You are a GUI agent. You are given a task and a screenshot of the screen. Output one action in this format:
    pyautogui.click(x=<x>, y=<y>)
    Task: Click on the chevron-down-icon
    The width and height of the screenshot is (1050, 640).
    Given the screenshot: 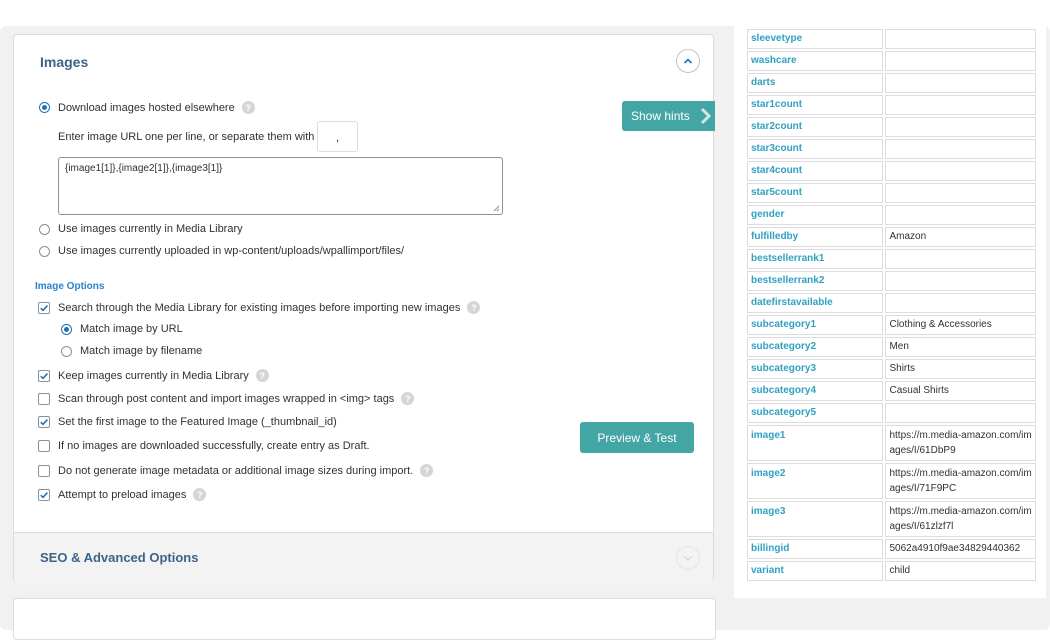 What is the action you would take?
    pyautogui.click(x=688, y=558)
    